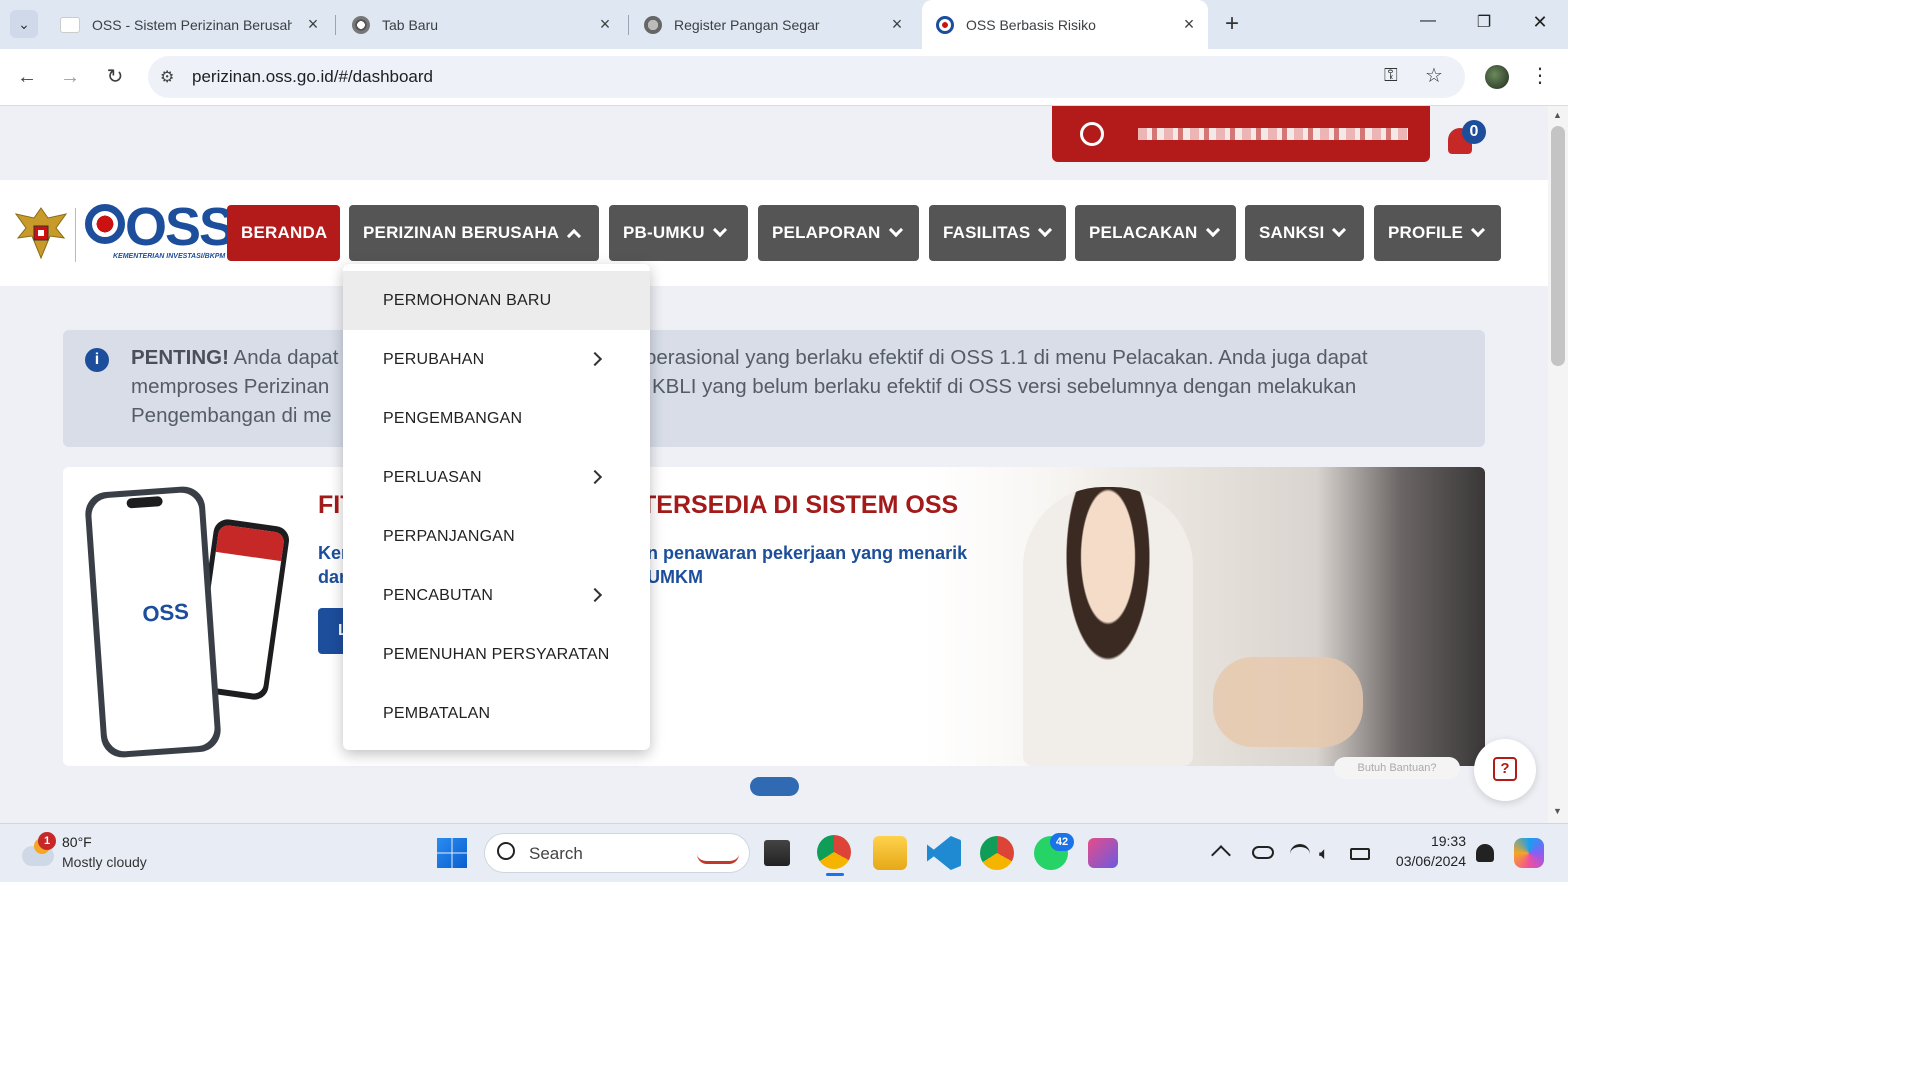 Image resolution: width=1920 pixels, height=1080 pixels. Describe the element at coordinates (180, 227) in the screenshot. I see `oss-logo-text: OSS` at that location.